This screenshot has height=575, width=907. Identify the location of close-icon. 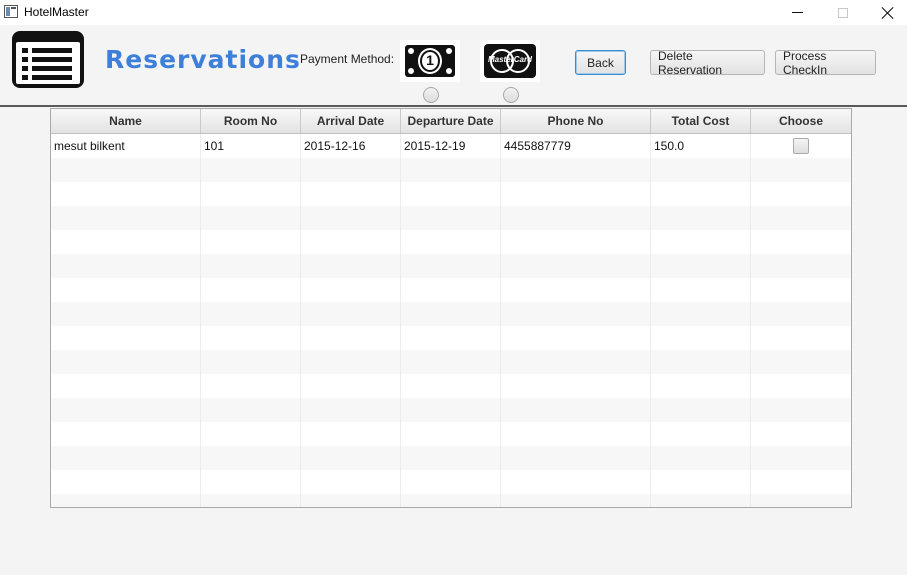
(887, 12).